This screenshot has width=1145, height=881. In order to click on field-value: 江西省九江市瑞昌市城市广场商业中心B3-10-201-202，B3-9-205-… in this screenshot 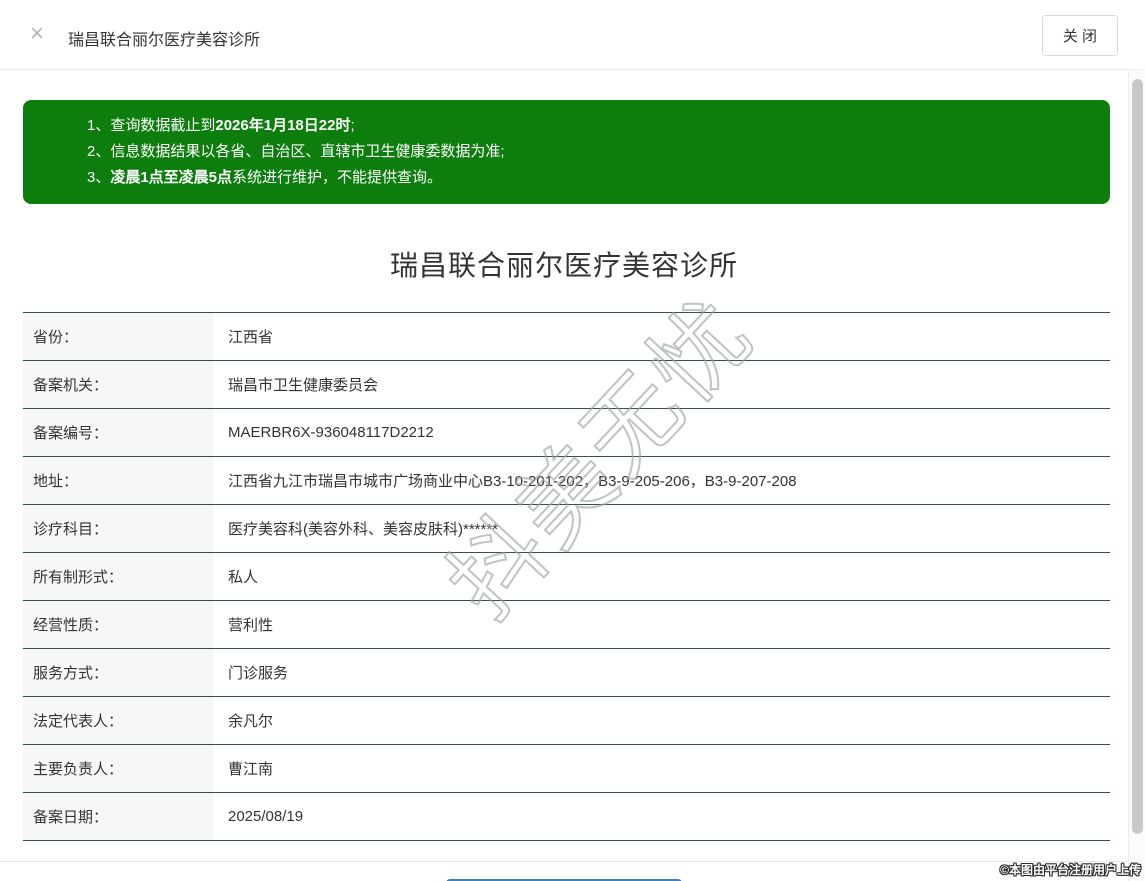, I will do `click(661, 480)`.